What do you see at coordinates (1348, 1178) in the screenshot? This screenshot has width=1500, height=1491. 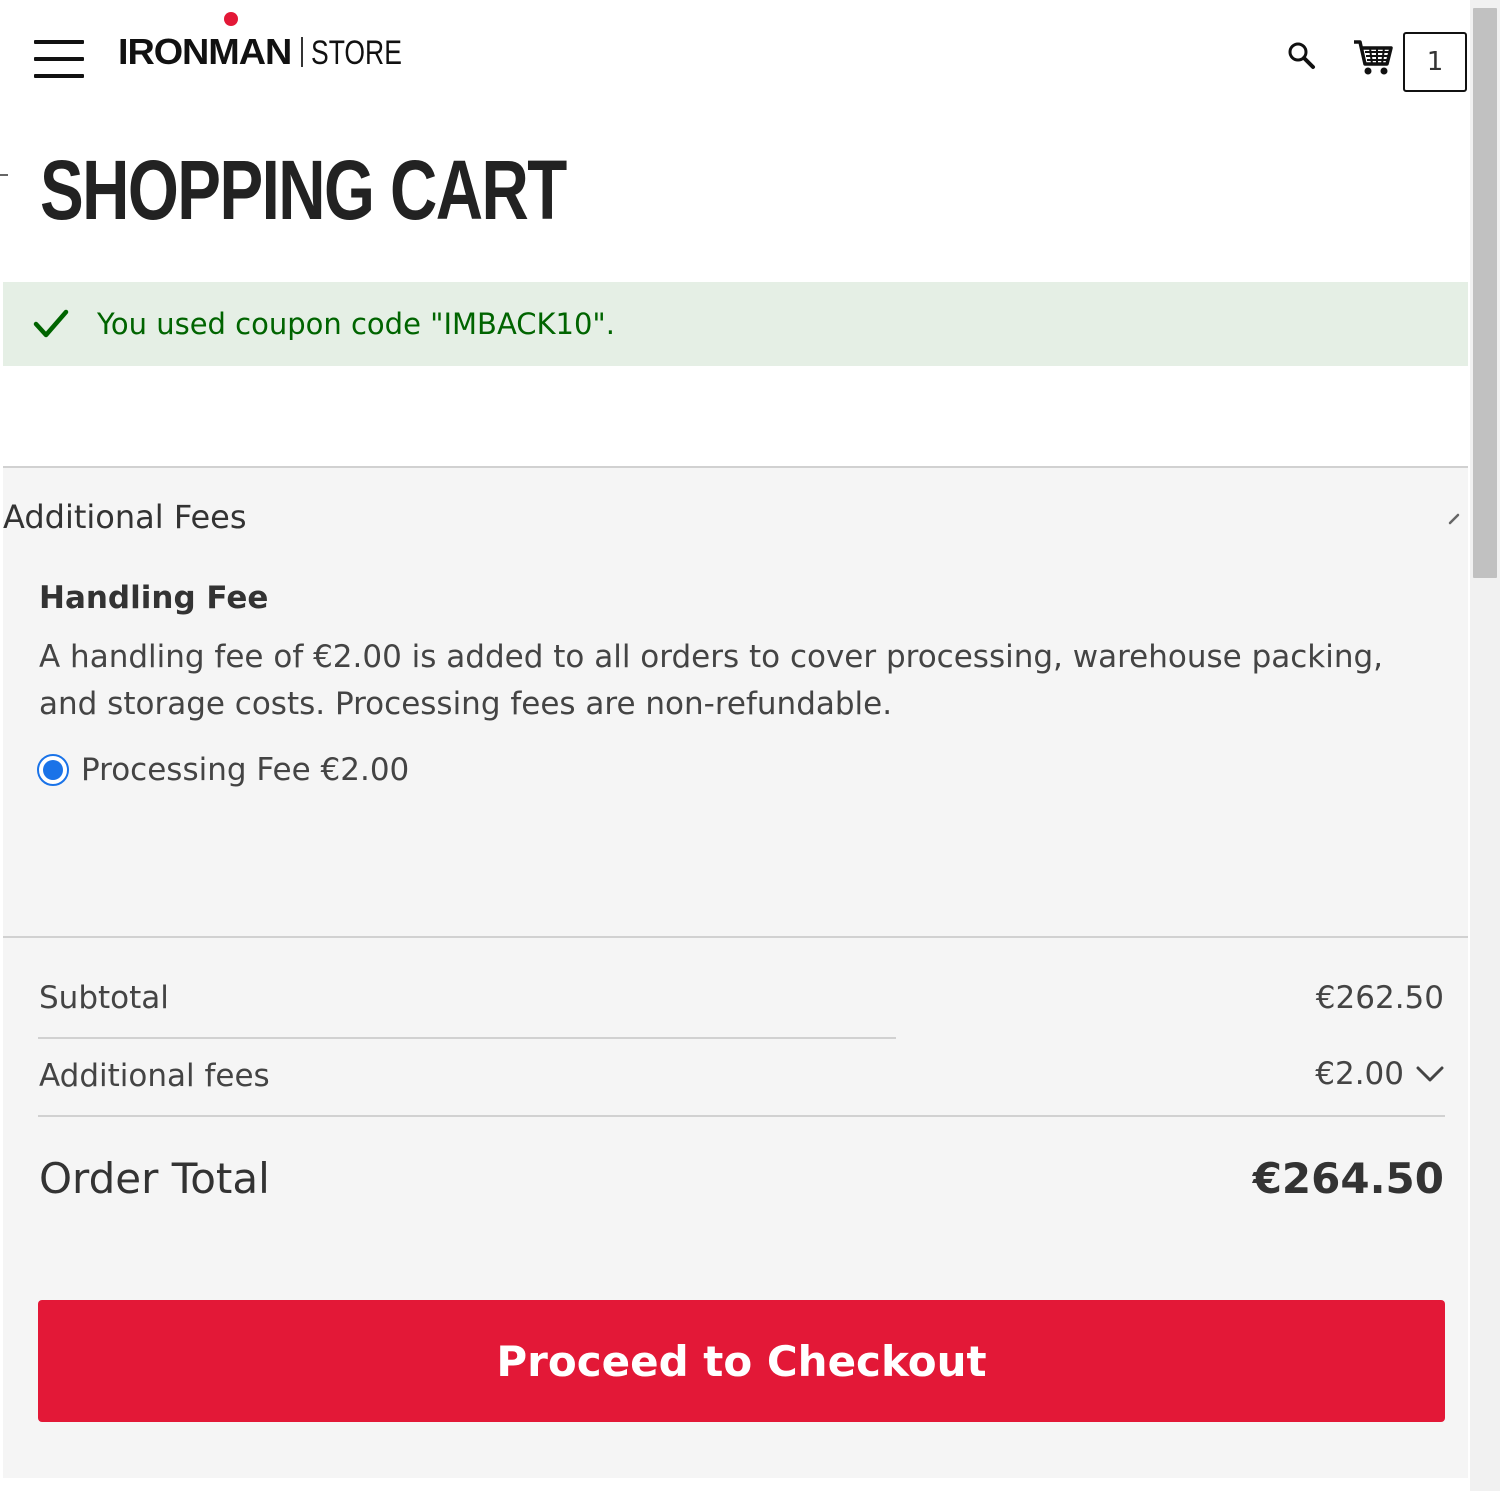 I see `order-total-value: €264.50` at bounding box center [1348, 1178].